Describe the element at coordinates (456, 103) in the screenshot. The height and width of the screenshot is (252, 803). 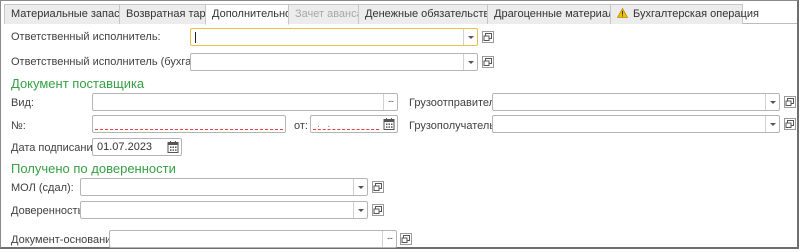
I see `shipper-label: Грузоотправитель:` at that location.